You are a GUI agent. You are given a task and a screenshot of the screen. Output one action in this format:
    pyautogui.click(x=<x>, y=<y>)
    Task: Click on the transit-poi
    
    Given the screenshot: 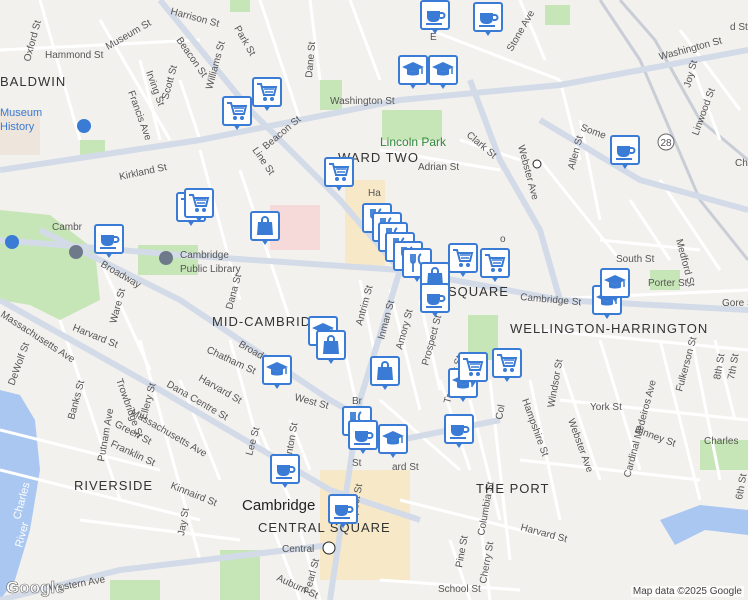 What is the action you would take?
    pyautogui.click(x=537, y=164)
    